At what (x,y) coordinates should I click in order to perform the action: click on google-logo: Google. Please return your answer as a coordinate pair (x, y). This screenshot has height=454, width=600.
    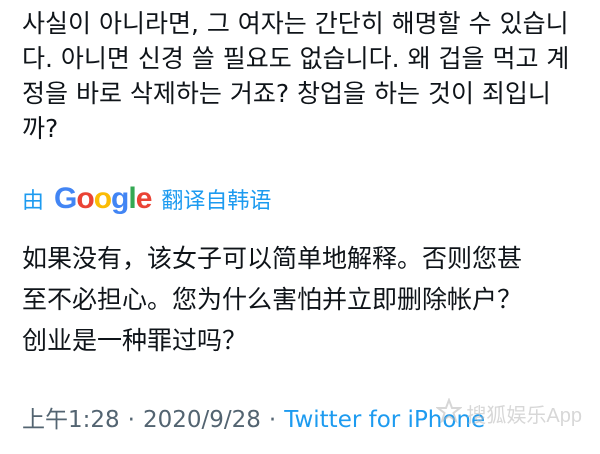
    Looking at the image, I should click on (103, 199).